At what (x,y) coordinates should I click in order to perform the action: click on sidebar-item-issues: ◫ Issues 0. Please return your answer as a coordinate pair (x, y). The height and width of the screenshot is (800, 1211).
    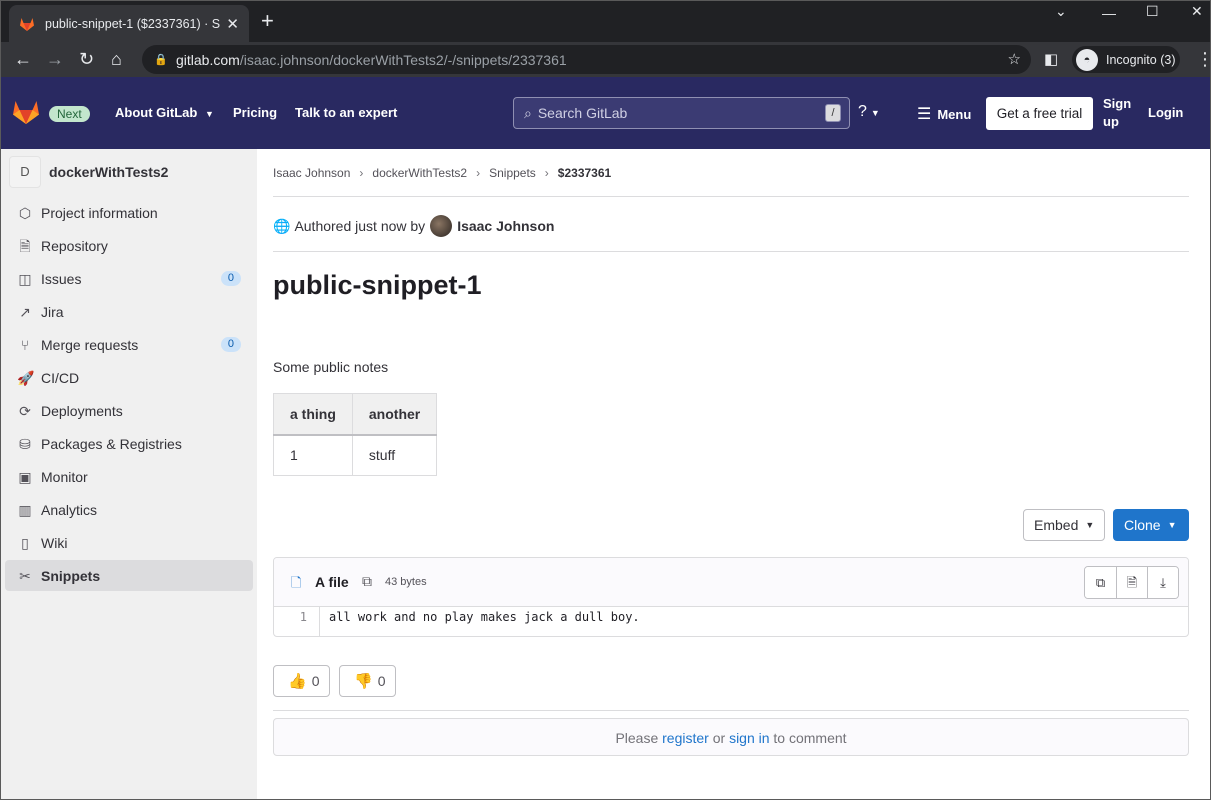
    Looking at the image, I should click on (129, 278).